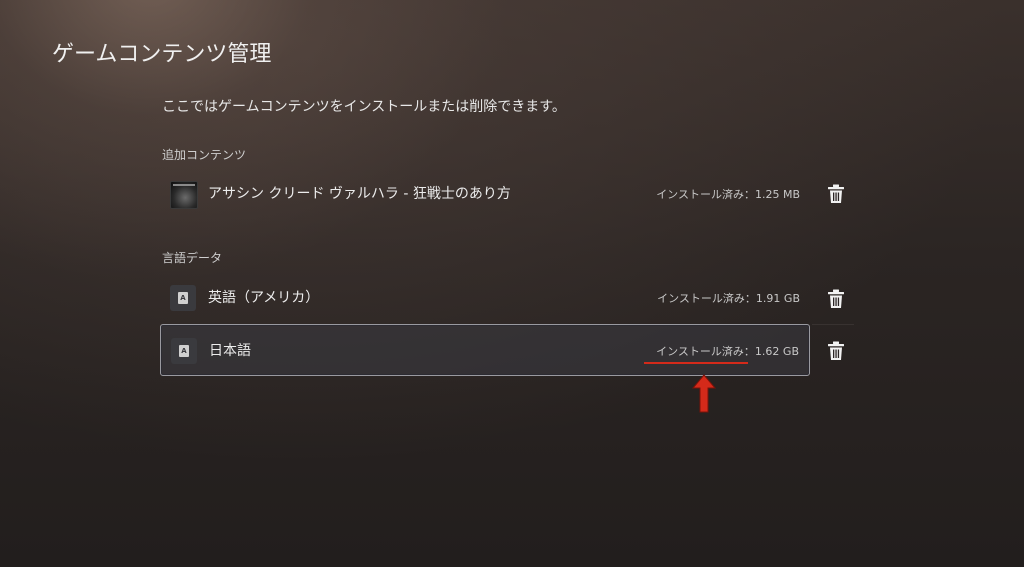 The image size is (1024, 567). I want to click on section-label-addon: 追加コンテンツ, so click(204, 155).